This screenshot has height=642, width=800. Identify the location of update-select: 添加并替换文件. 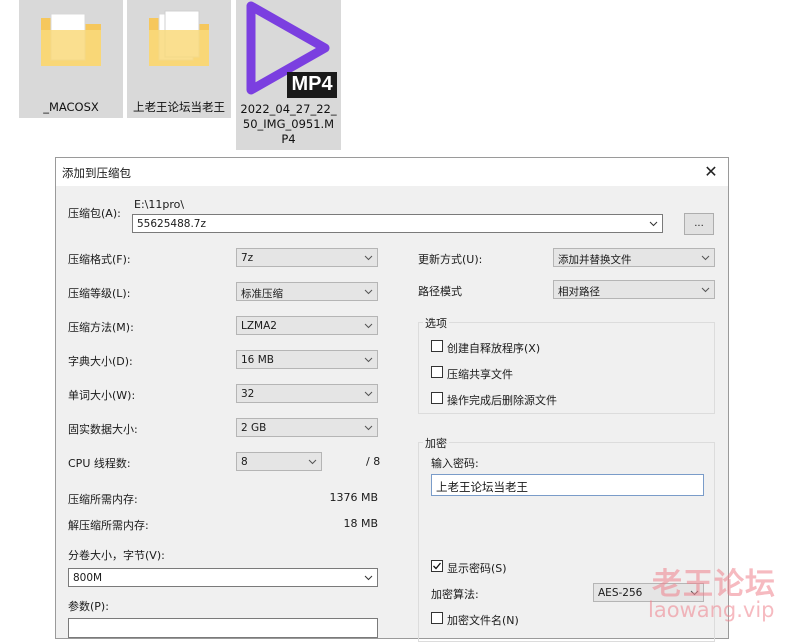
(634, 257).